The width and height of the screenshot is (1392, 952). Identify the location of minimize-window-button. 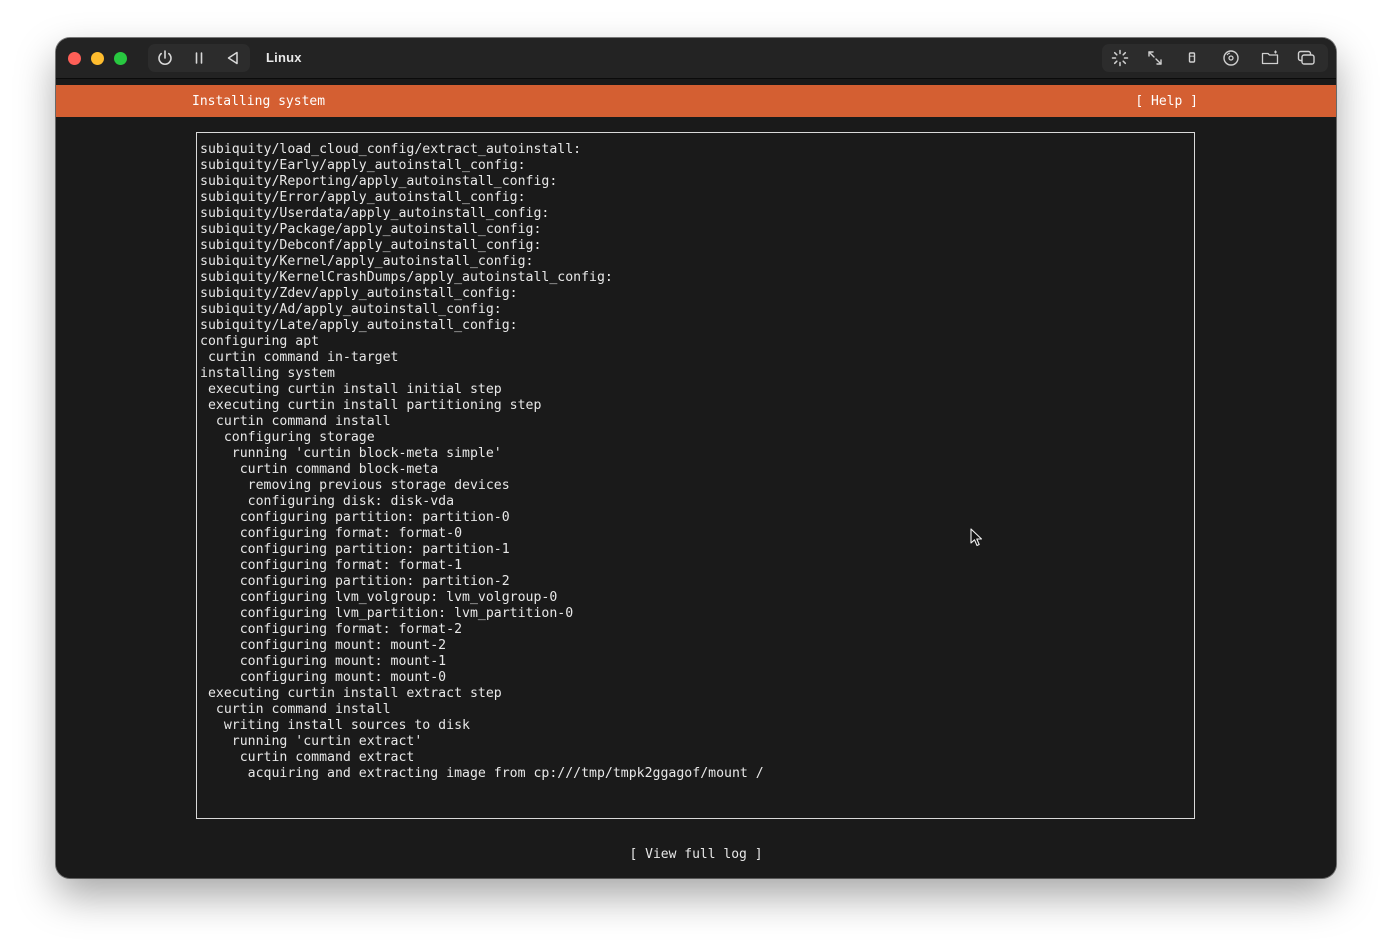
(97, 58).